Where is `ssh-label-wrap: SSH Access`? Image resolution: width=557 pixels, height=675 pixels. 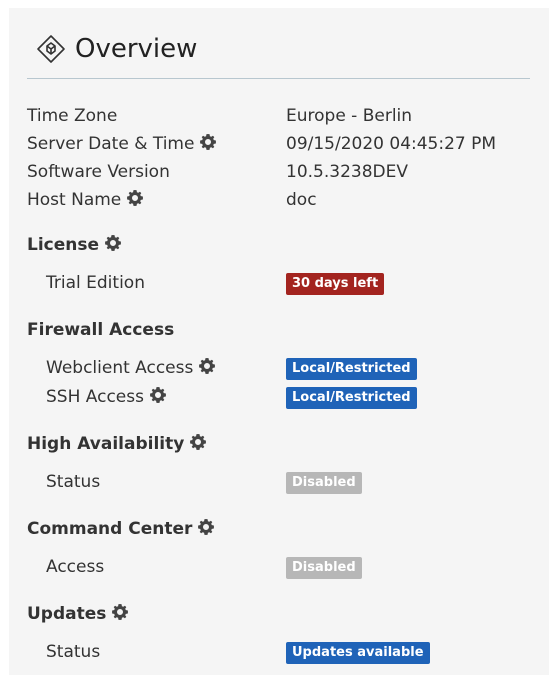
ssh-label-wrap: SSH Access is located at coordinates (106, 397).